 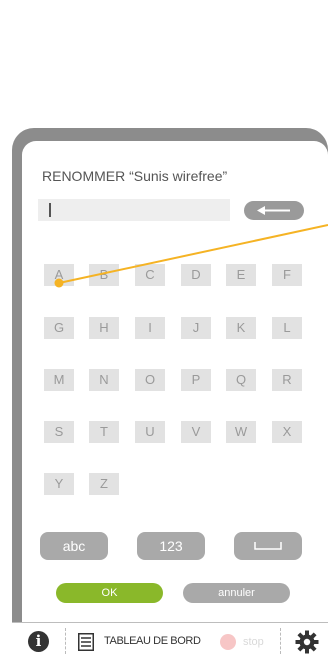 What do you see at coordinates (59, 380) in the screenshot?
I see `key-m: M` at bounding box center [59, 380].